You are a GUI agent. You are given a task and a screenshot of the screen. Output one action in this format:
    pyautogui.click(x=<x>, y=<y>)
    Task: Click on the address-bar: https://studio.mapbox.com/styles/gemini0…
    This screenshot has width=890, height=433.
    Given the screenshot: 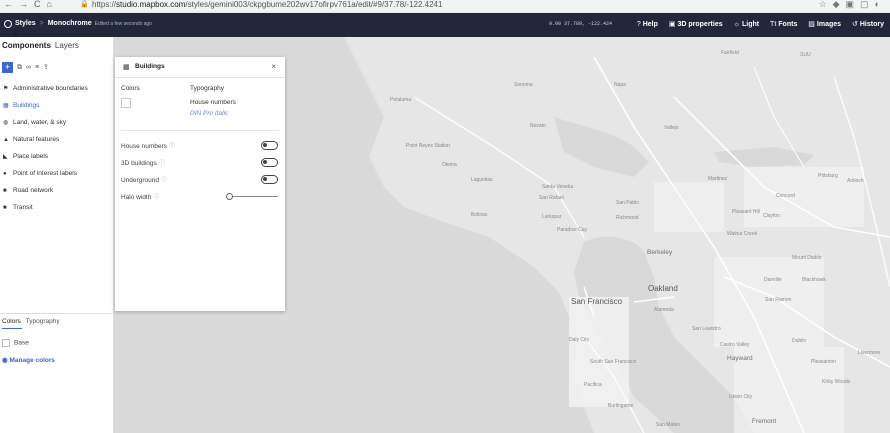 What is the action you would take?
    pyautogui.click(x=267, y=4)
    